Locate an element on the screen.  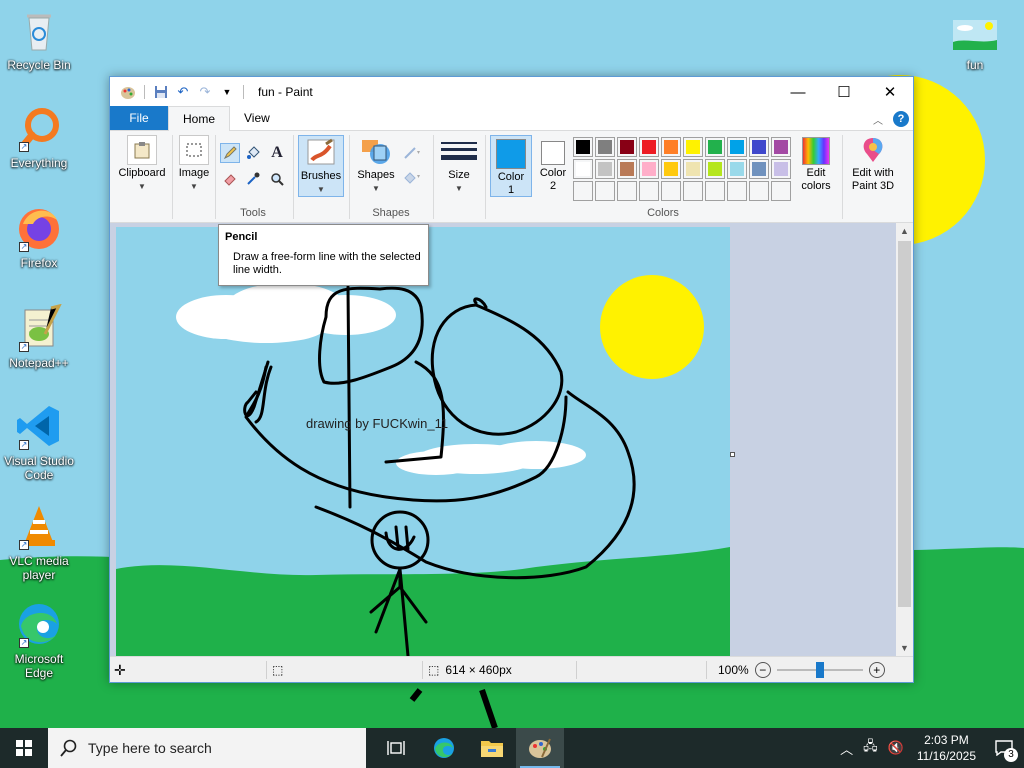
help-icon: ? is located at coordinates (901, 119).